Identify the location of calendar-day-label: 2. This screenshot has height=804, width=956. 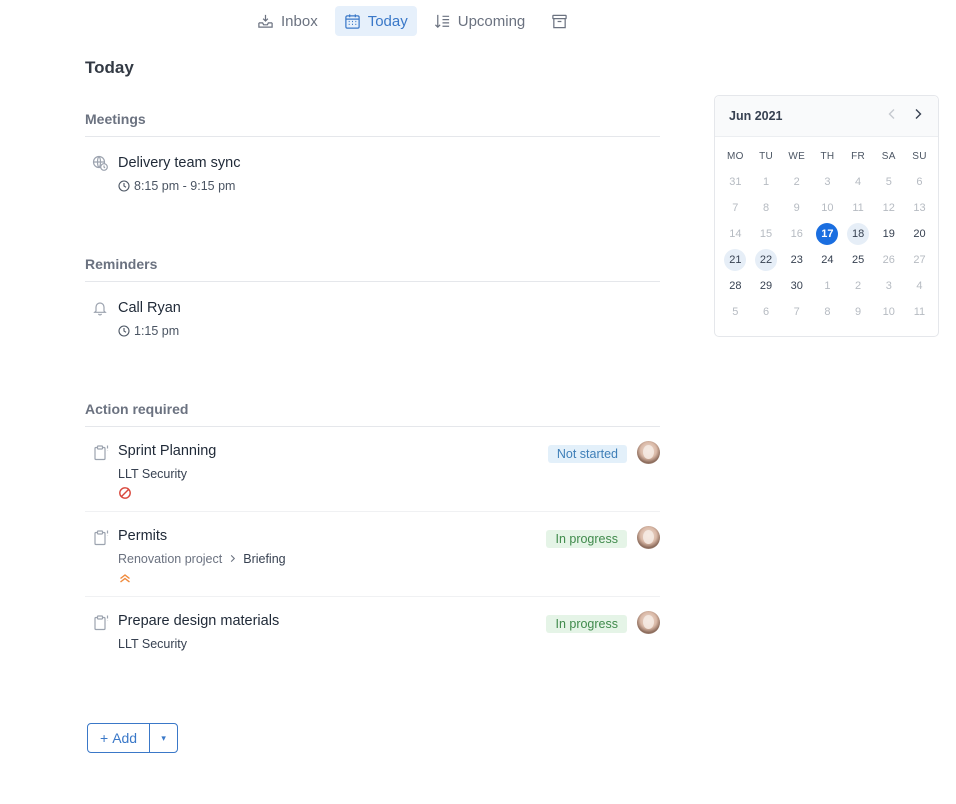
(858, 286).